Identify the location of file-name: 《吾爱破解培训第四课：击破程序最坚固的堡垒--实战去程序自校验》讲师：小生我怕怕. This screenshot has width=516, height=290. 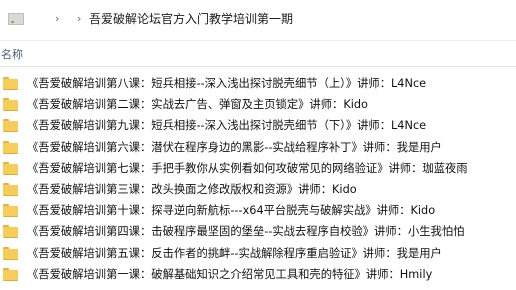
(246, 232).